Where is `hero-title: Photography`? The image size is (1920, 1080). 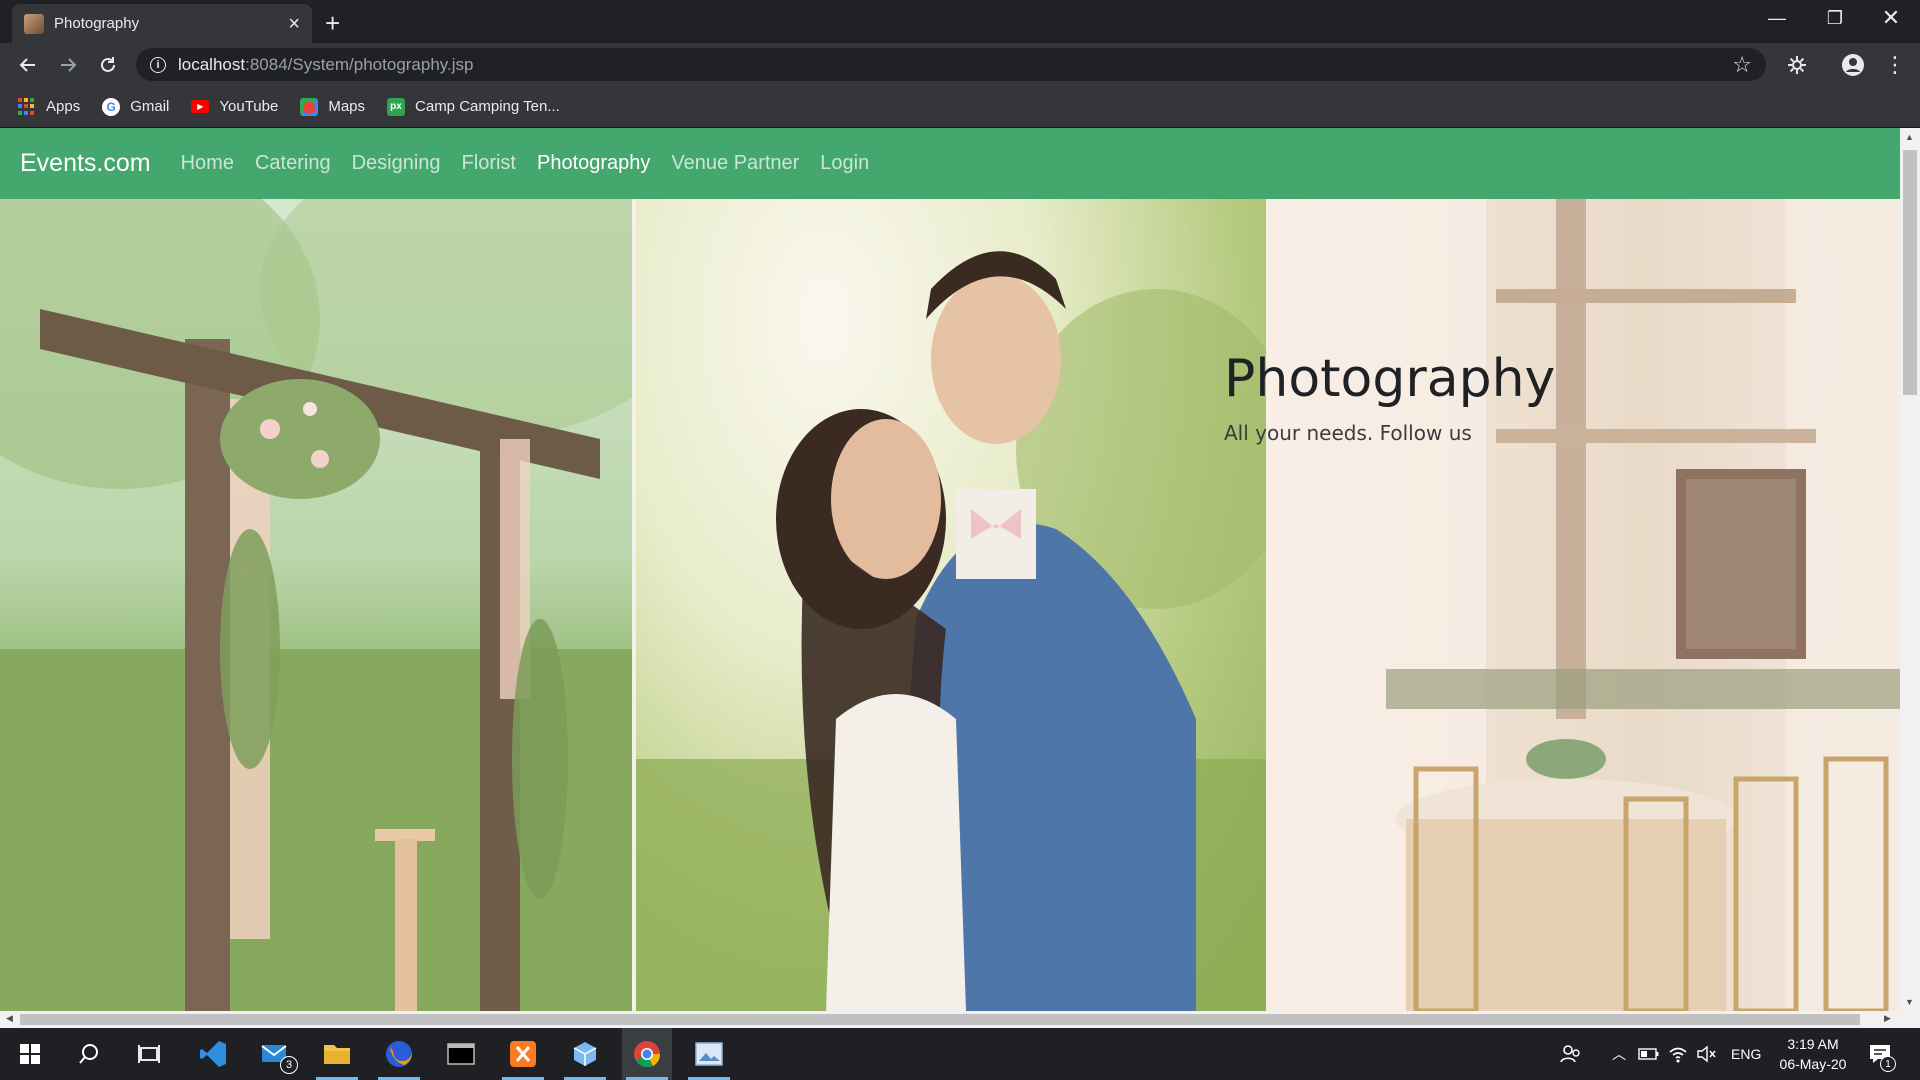 hero-title: Photography is located at coordinates (1390, 379).